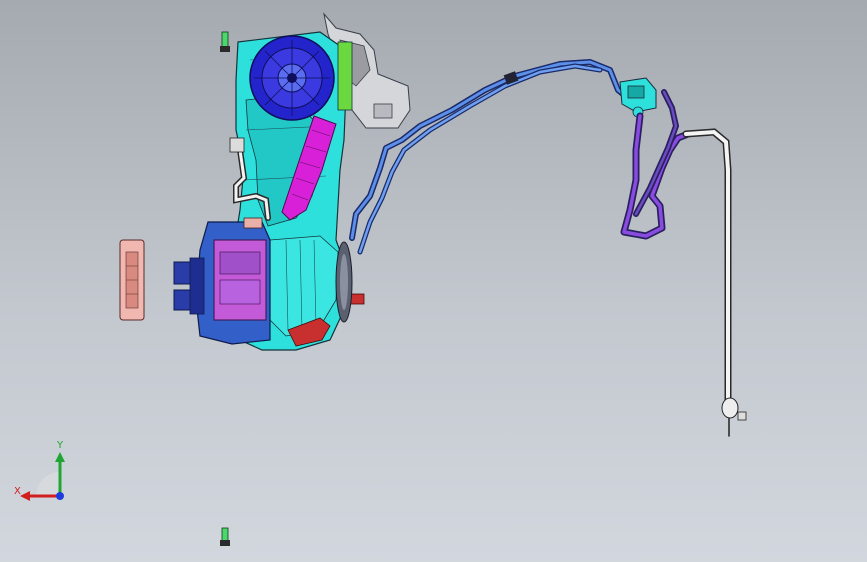  What do you see at coordinates (292, 78) in the screenshot?
I see `blower-wheel` at bounding box center [292, 78].